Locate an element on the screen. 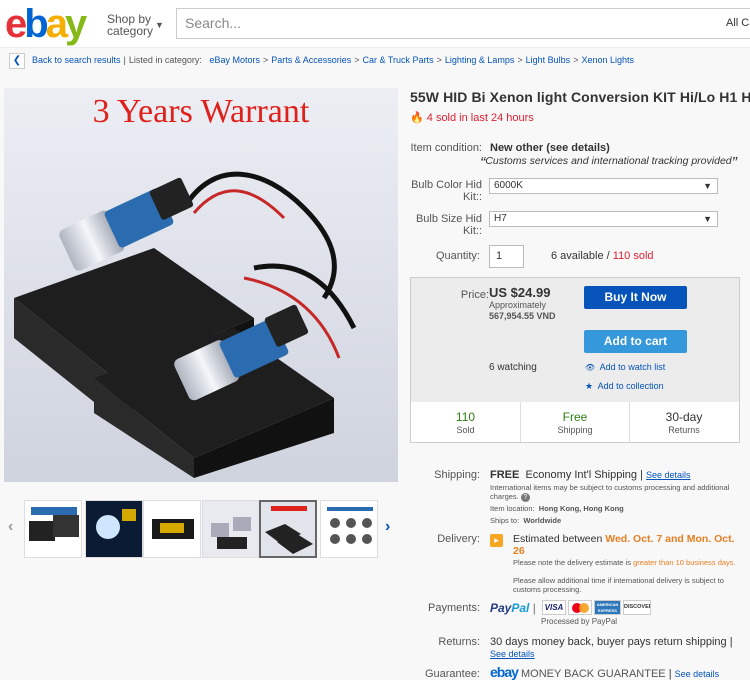 The image size is (750, 680). chevron-right-icon: › is located at coordinates (387, 527).